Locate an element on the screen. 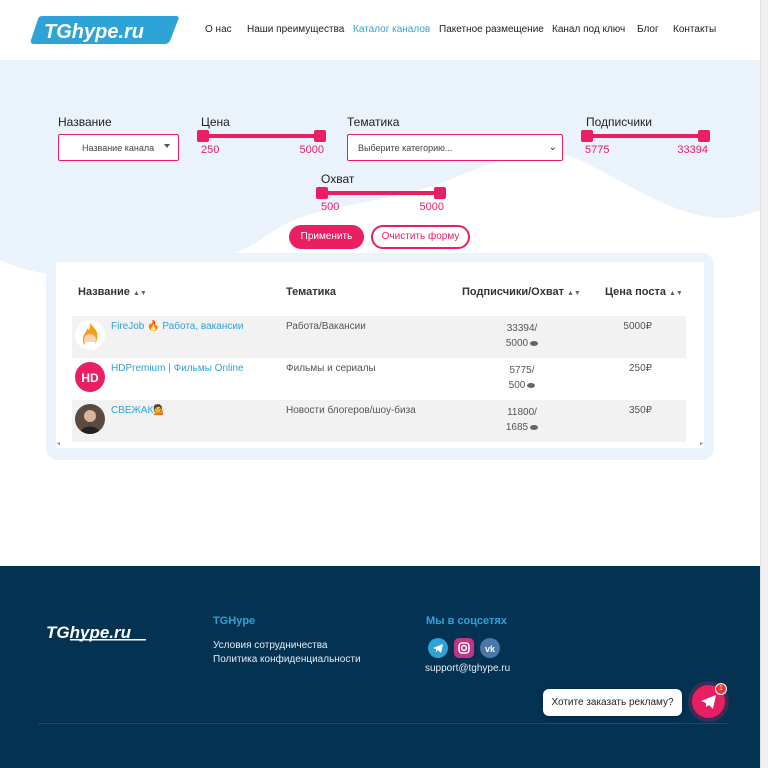 The height and width of the screenshot is (768, 768). name-select-value: Название канала is located at coordinates (118, 148).